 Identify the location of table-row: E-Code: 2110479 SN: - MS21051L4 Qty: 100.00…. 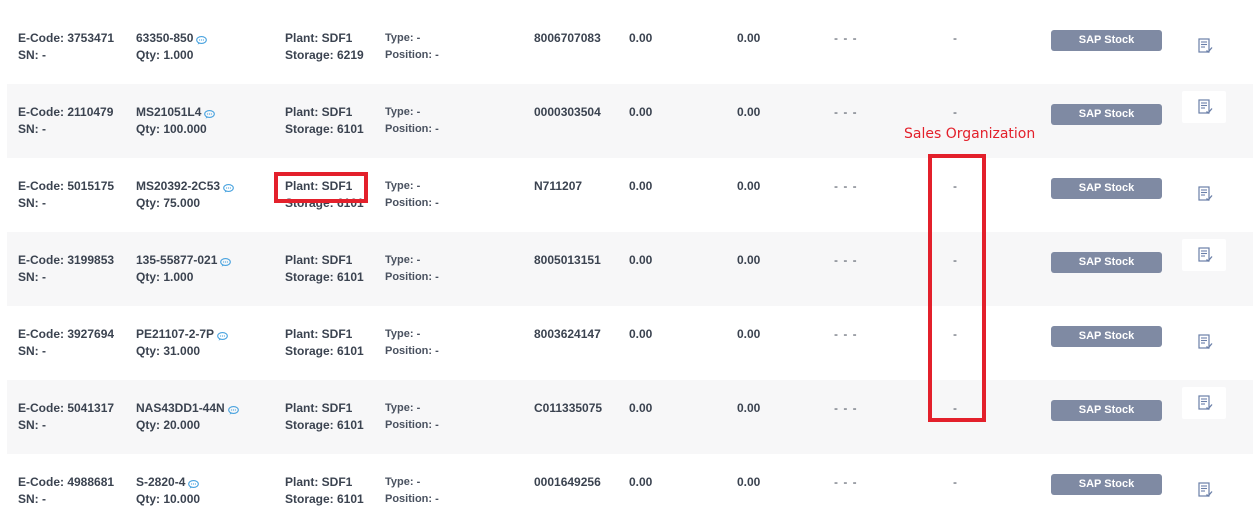
(630, 121).